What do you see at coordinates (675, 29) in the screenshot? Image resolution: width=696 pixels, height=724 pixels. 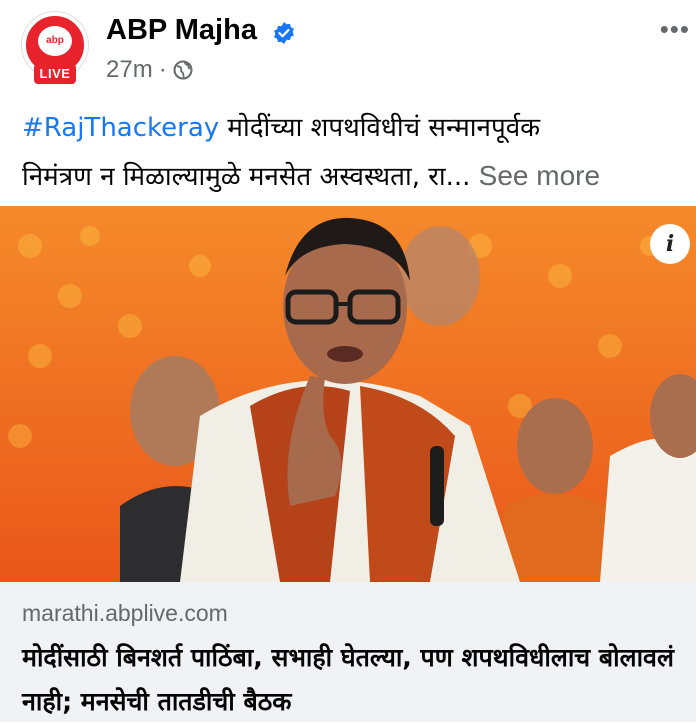 I see `more-horizontal-icon: •••` at bounding box center [675, 29].